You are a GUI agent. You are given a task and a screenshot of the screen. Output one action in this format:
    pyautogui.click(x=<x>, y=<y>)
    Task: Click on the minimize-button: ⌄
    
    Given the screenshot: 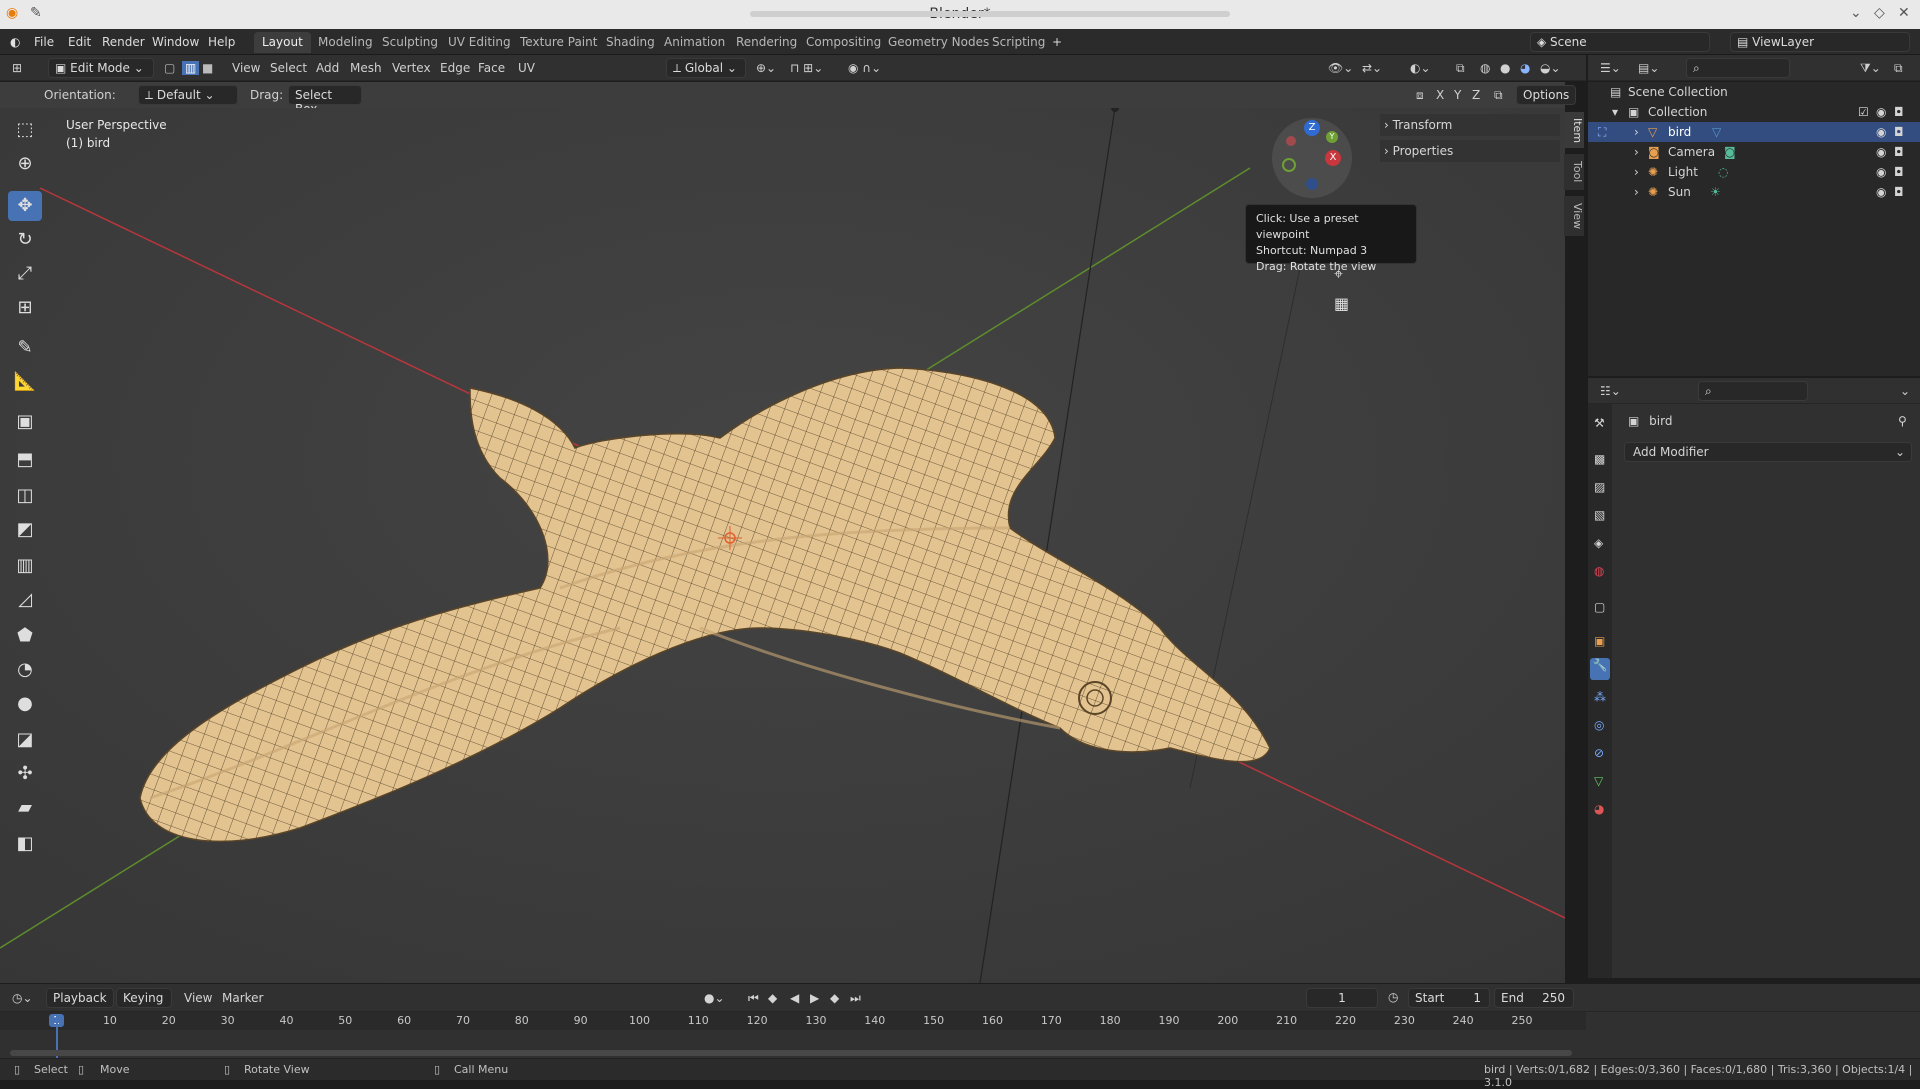 What is the action you would take?
    pyautogui.click(x=1856, y=13)
    